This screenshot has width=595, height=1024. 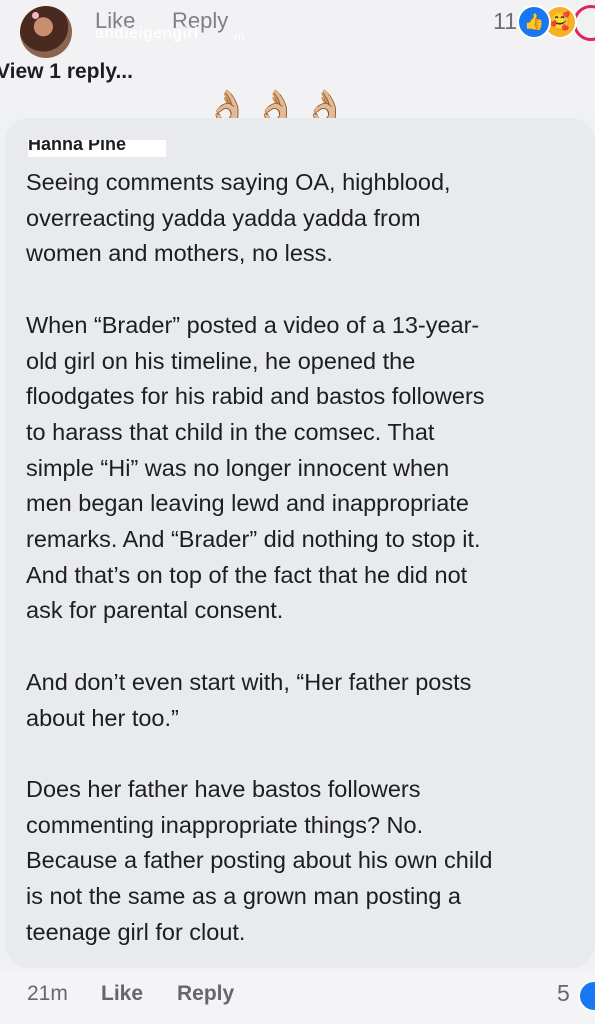 What do you see at coordinates (122, 994) in the screenshot?
I see `like-button: Like` at bounding box center [122, 994].